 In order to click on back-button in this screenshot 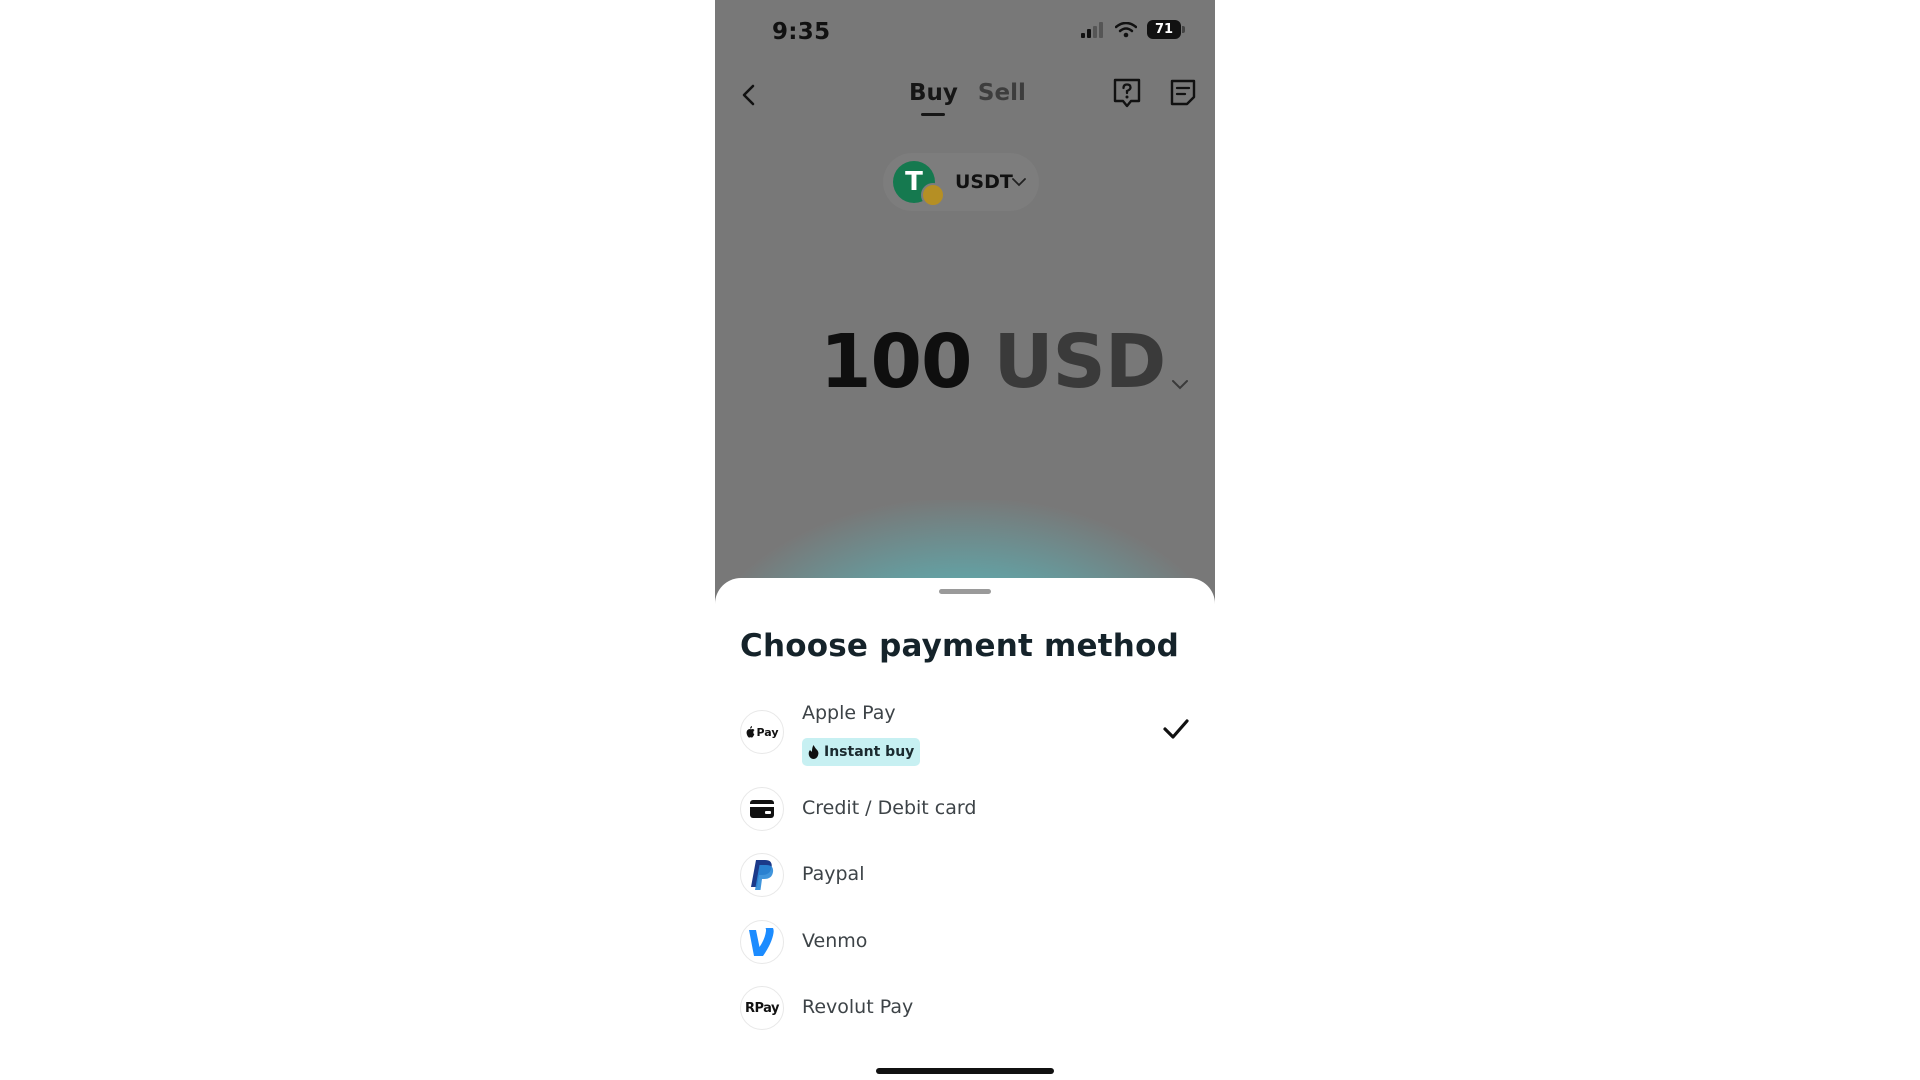, I will do `click(750, 95)`.